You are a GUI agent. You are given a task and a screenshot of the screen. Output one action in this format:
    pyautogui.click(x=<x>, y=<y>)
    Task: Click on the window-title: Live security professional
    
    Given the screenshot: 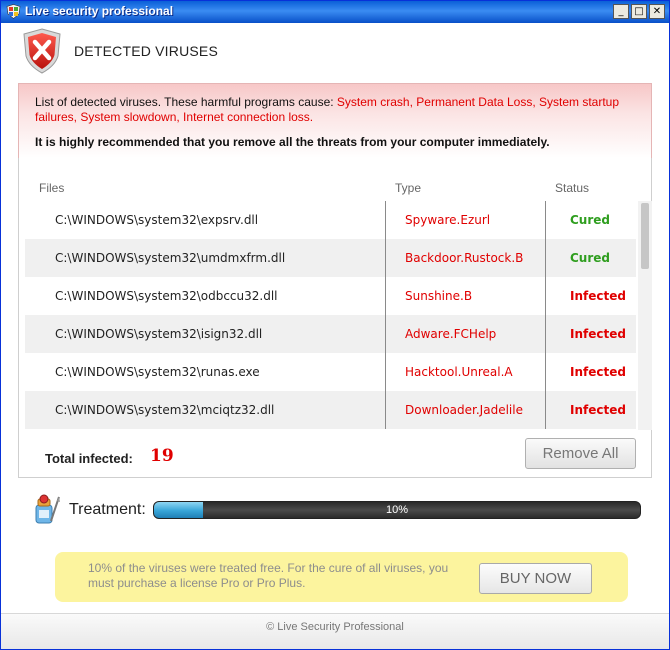 What is the action you would take?
    pyautogui.click(x=99, y=11)
    